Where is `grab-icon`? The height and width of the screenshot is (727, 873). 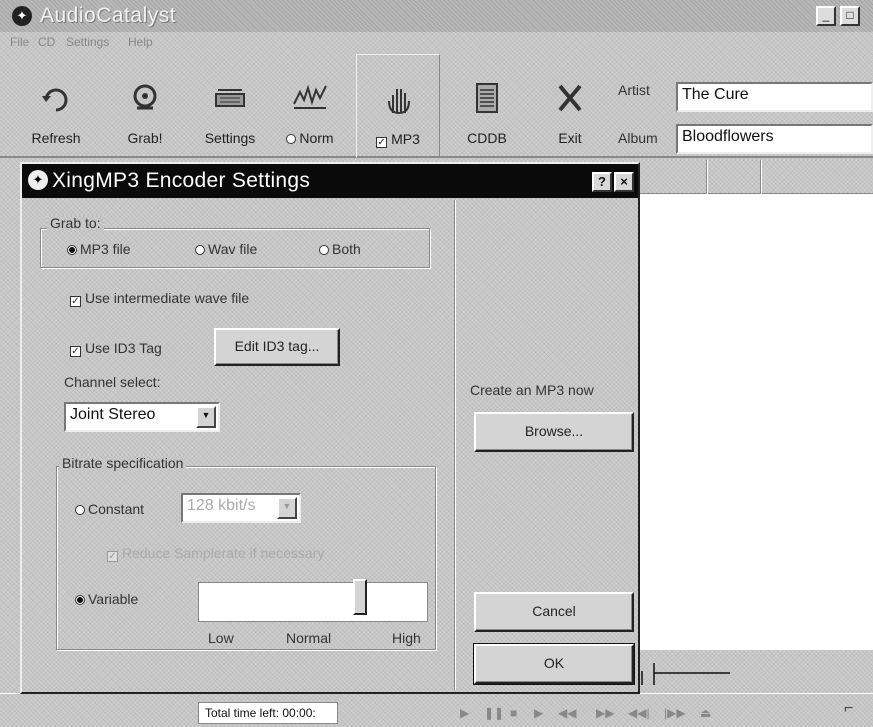
grab-icon is located at coordinates (145, 97).